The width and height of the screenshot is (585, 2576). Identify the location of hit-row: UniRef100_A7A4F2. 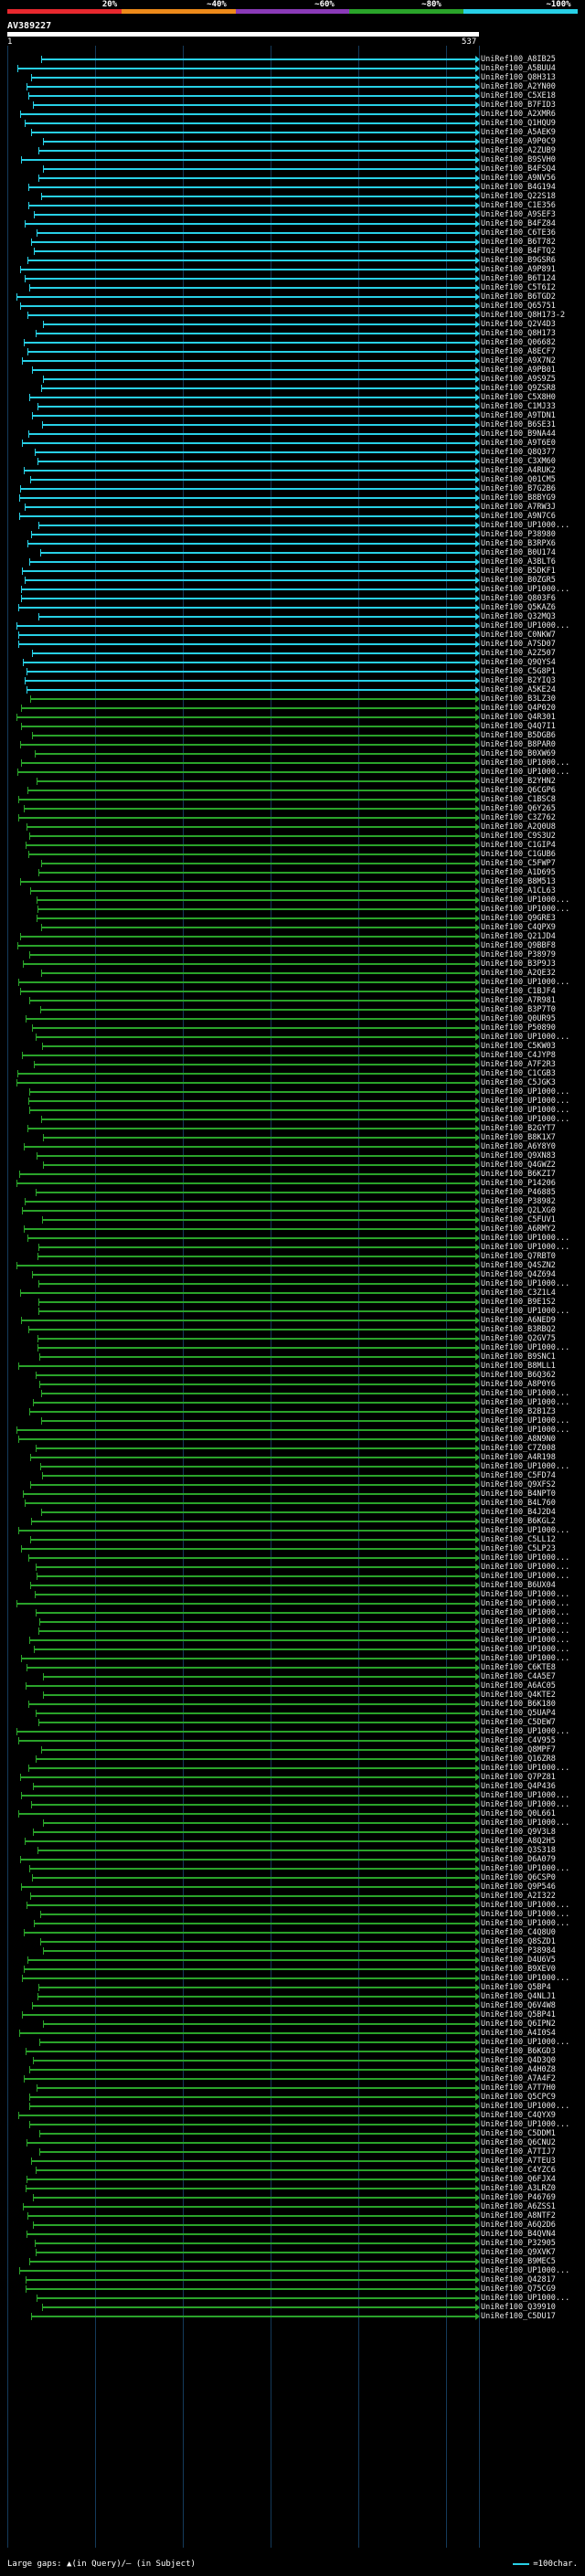
(293, 2078).